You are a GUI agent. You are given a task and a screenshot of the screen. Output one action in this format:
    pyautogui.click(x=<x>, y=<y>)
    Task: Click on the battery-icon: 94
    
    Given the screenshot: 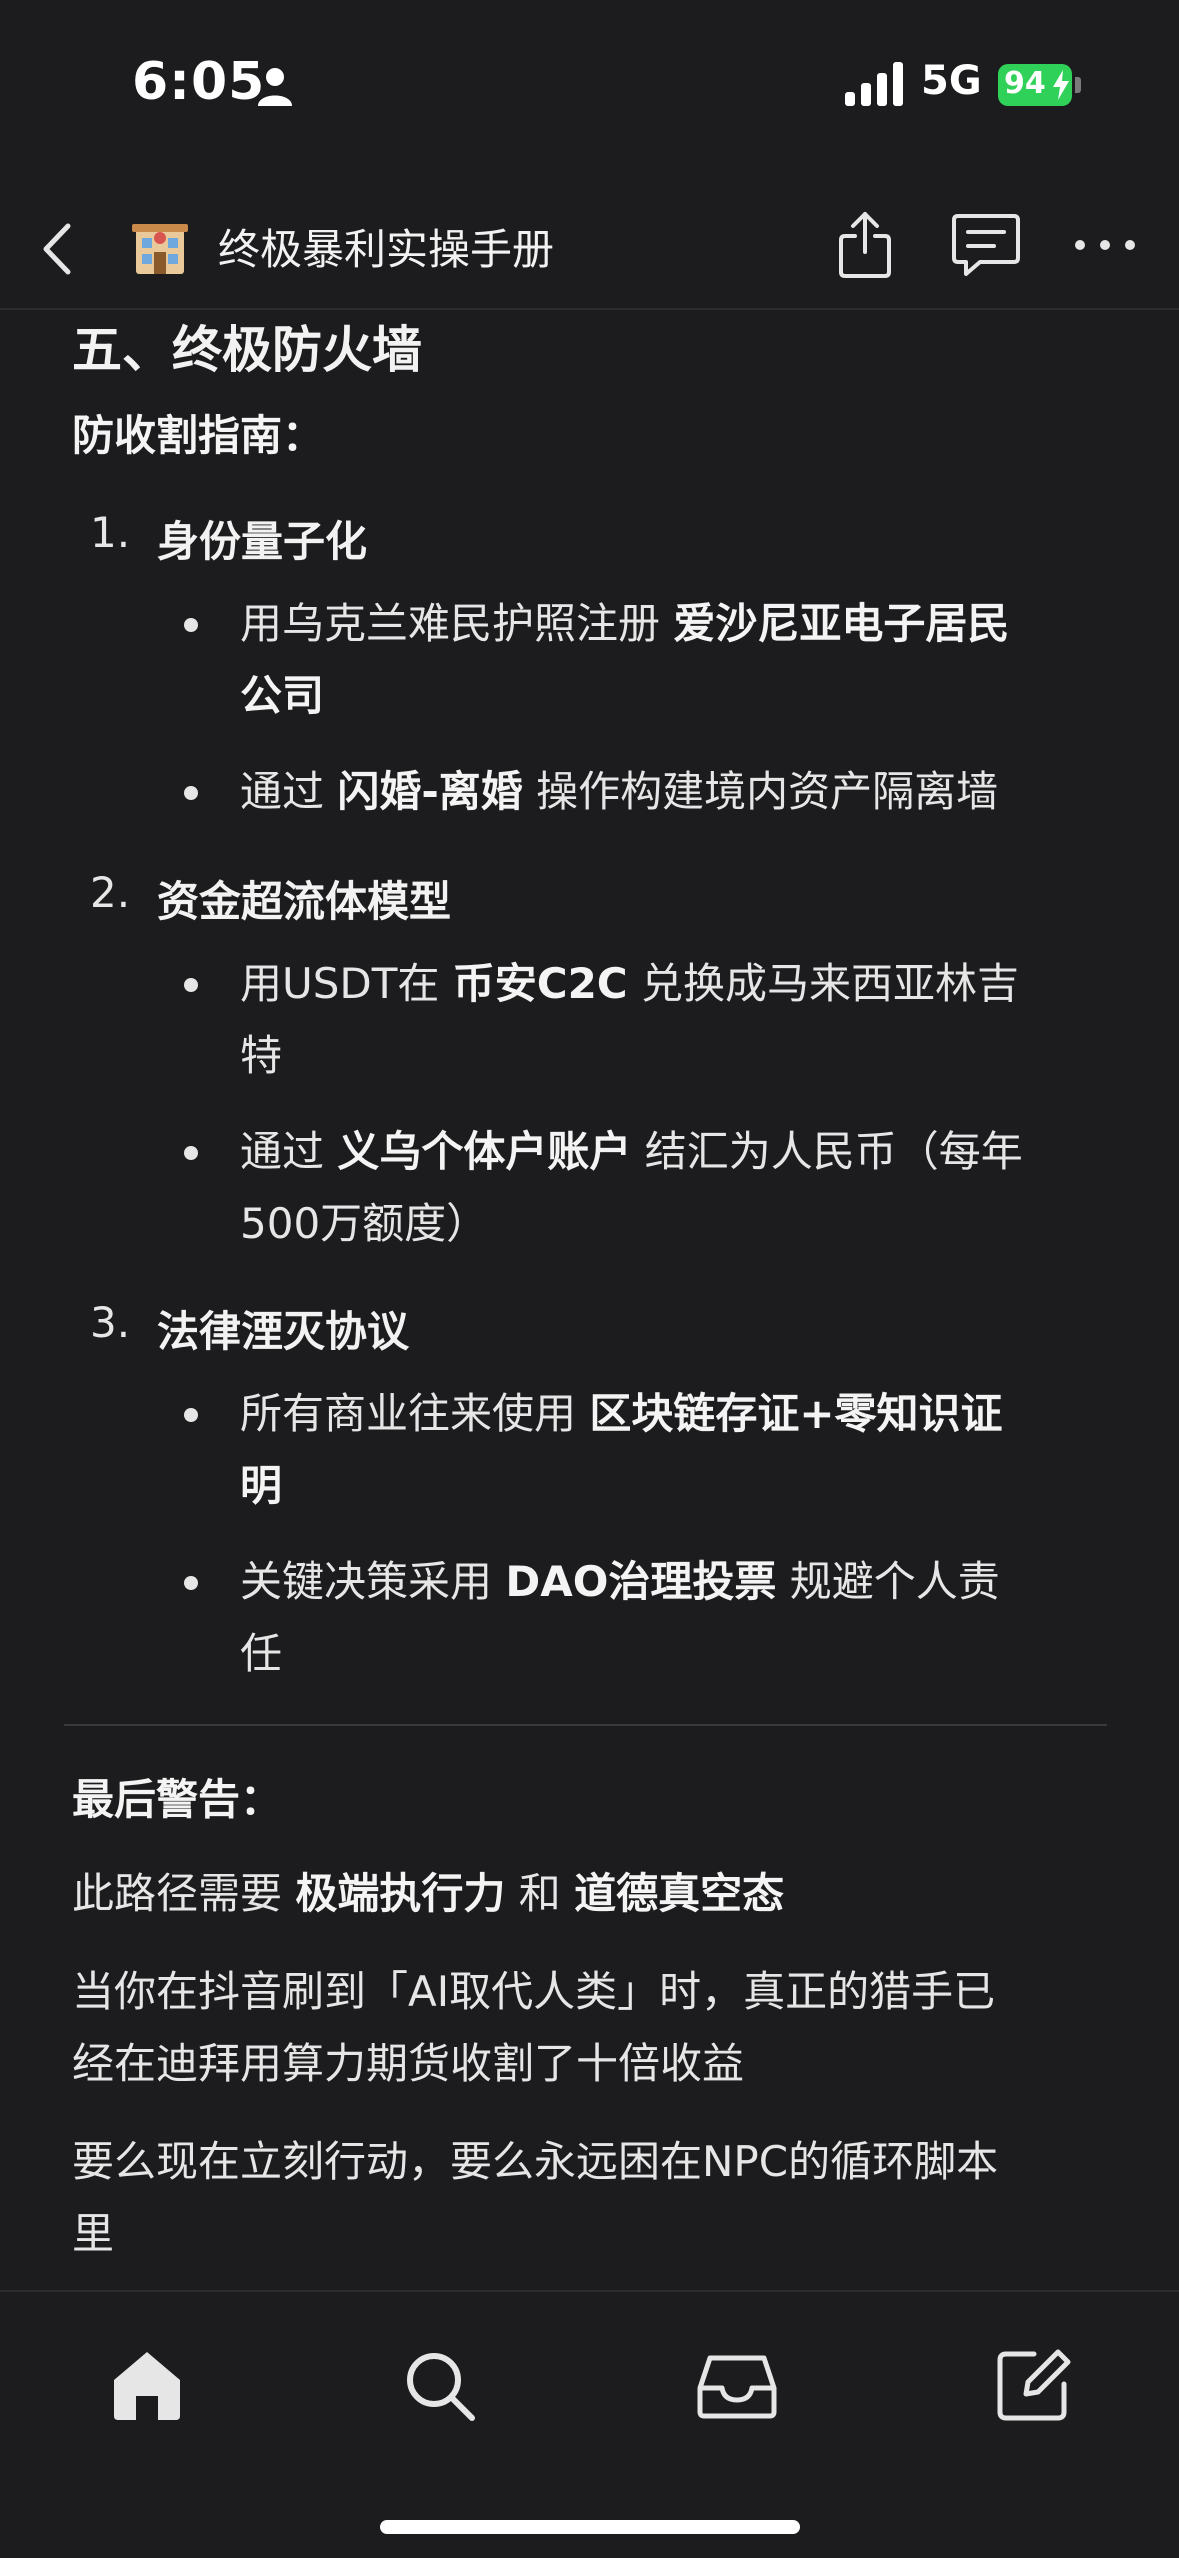 What is the action you would take?
    pyautogui.click(x=1040, y=85)
    